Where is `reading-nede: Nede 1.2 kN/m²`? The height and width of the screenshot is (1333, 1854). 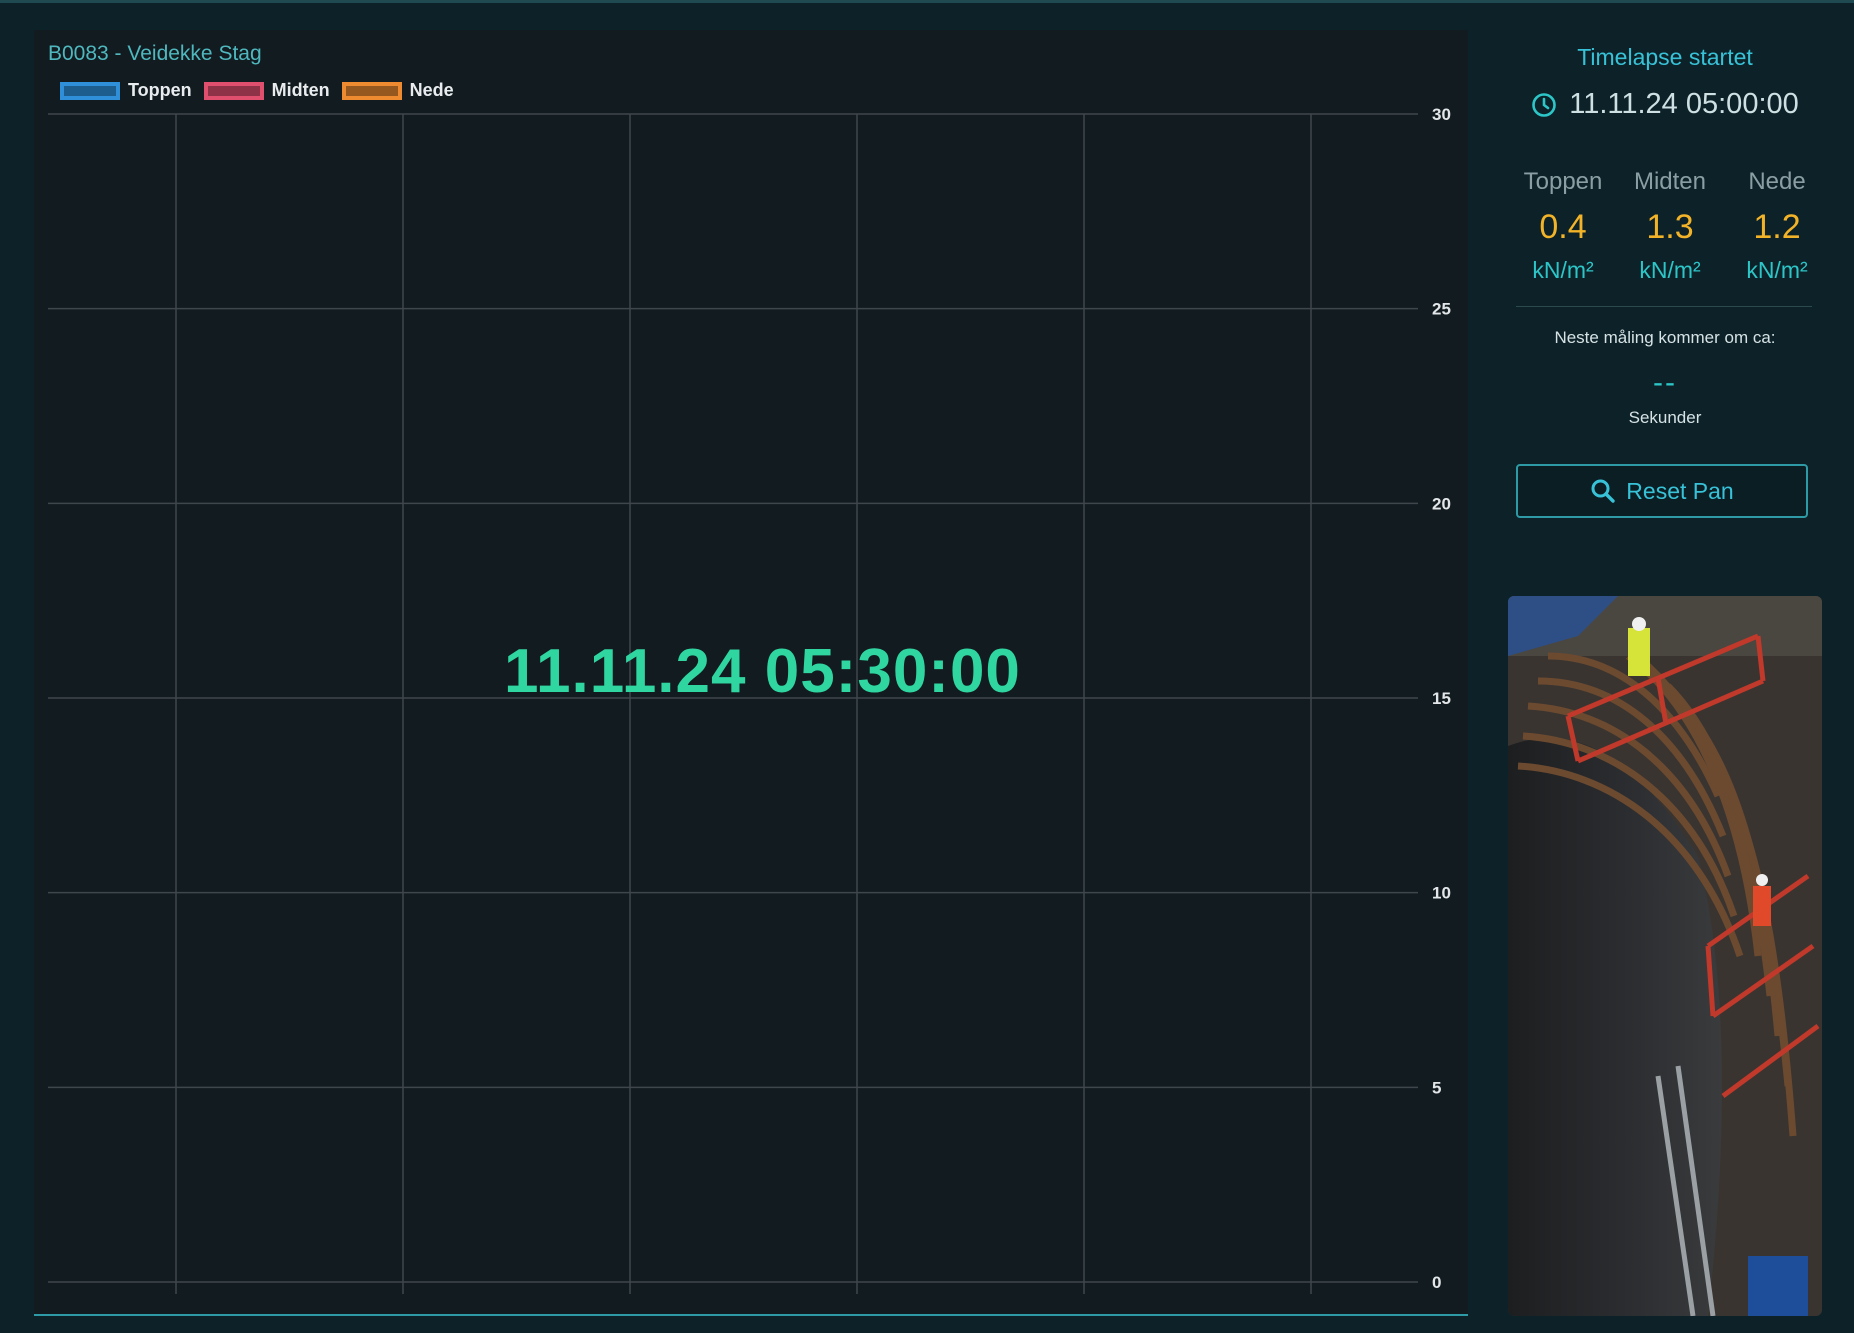 reading-nede: Nede 1.2 kN/m² is located at coordinates (1777, 226).